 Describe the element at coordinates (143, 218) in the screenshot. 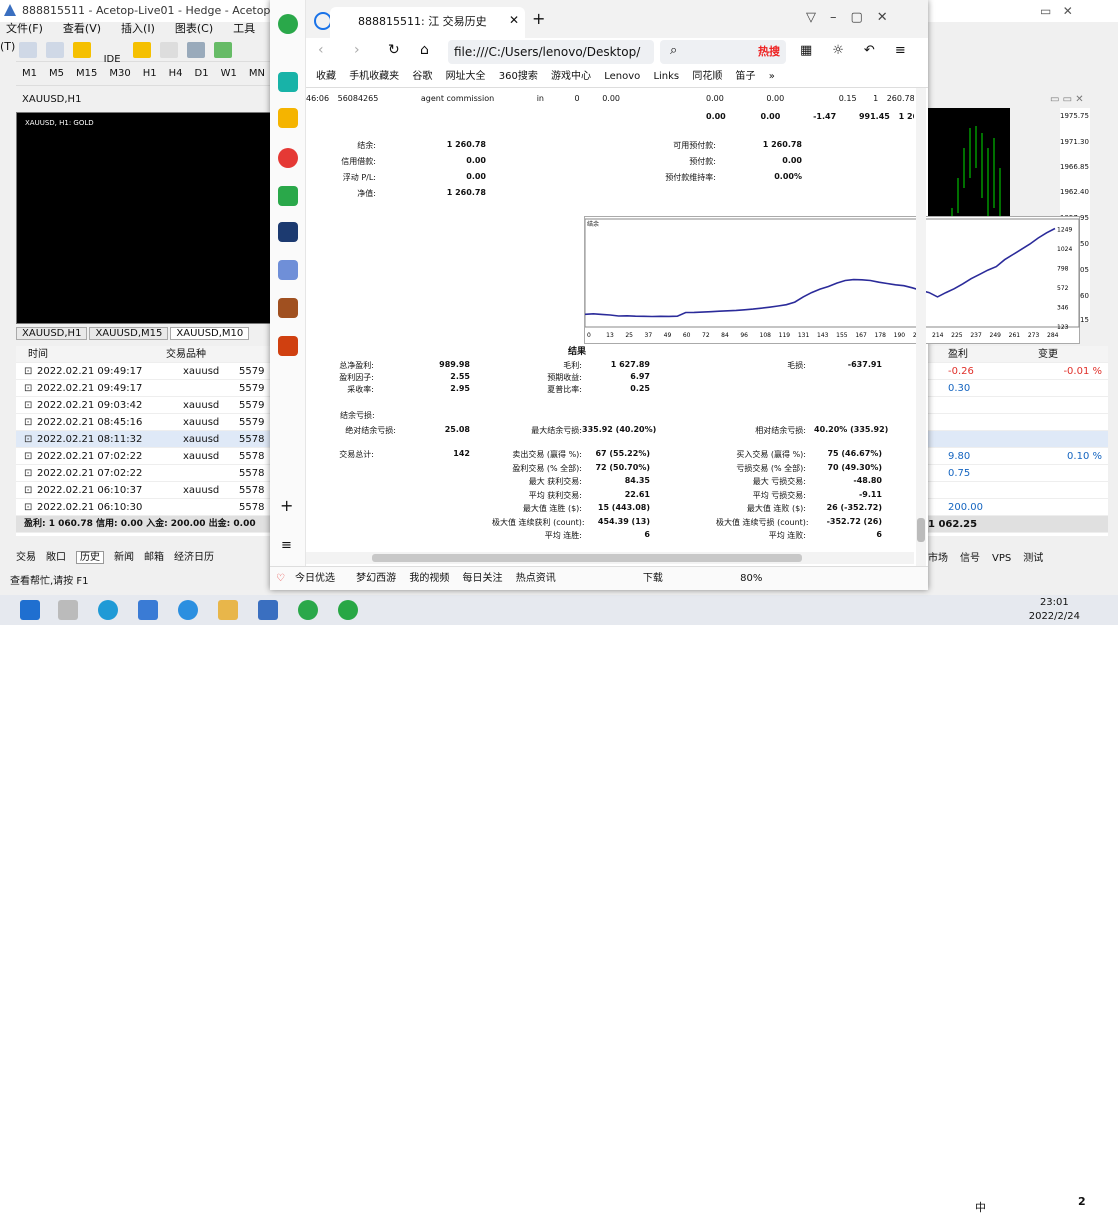

I see `price-chart-left: XAUUSD, H1: GOLD` at that location.